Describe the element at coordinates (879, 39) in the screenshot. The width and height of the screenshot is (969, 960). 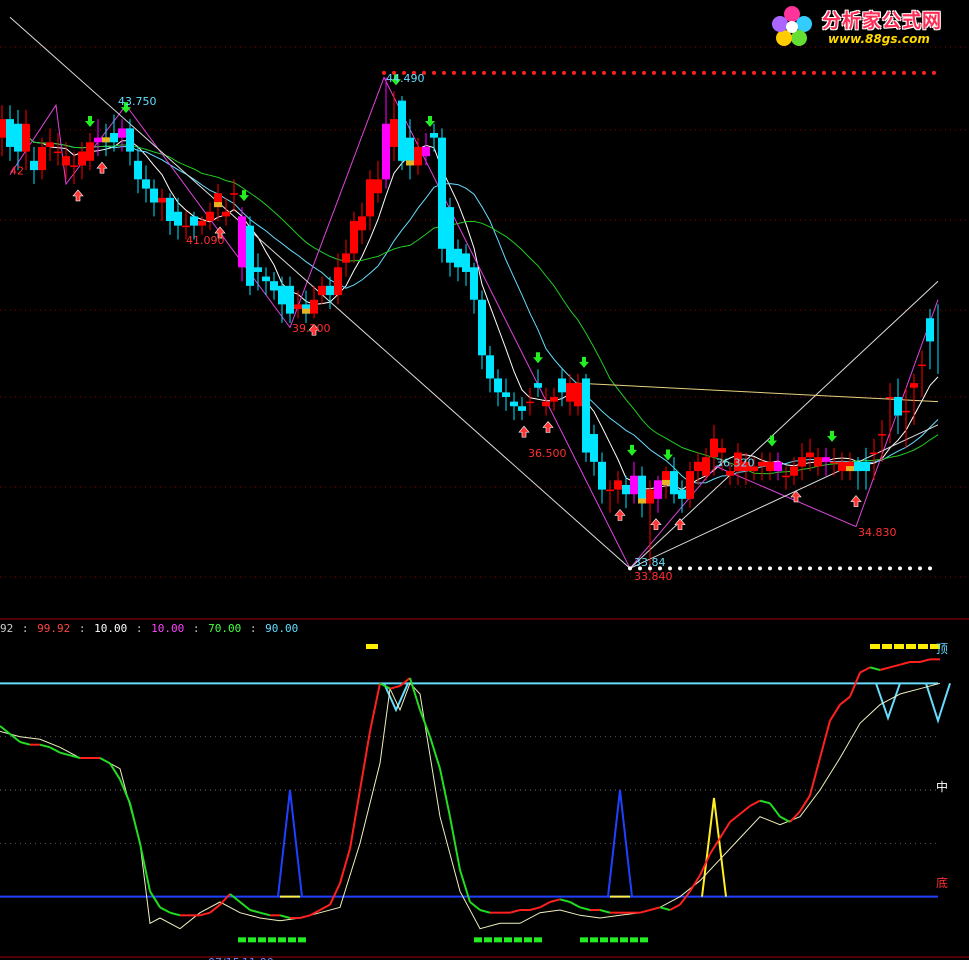
I see `logo-url: www.88gs.com` at that location.